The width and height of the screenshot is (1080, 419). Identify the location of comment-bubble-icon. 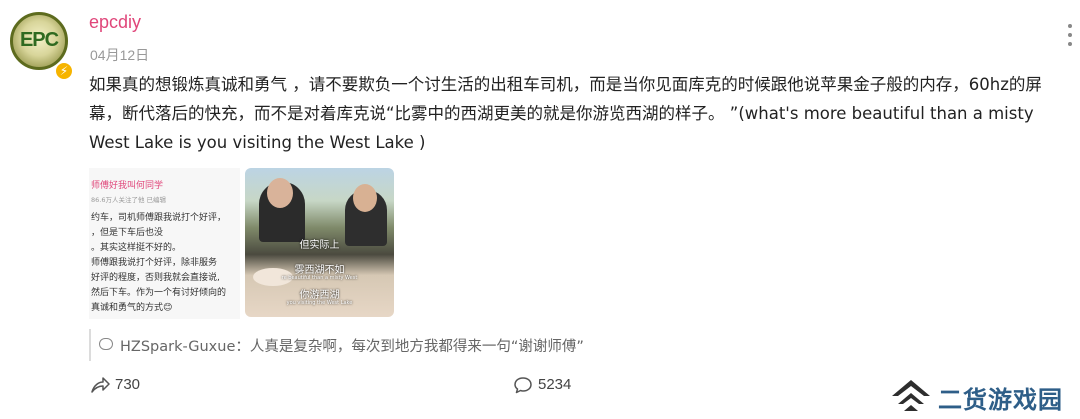
(106, 344).